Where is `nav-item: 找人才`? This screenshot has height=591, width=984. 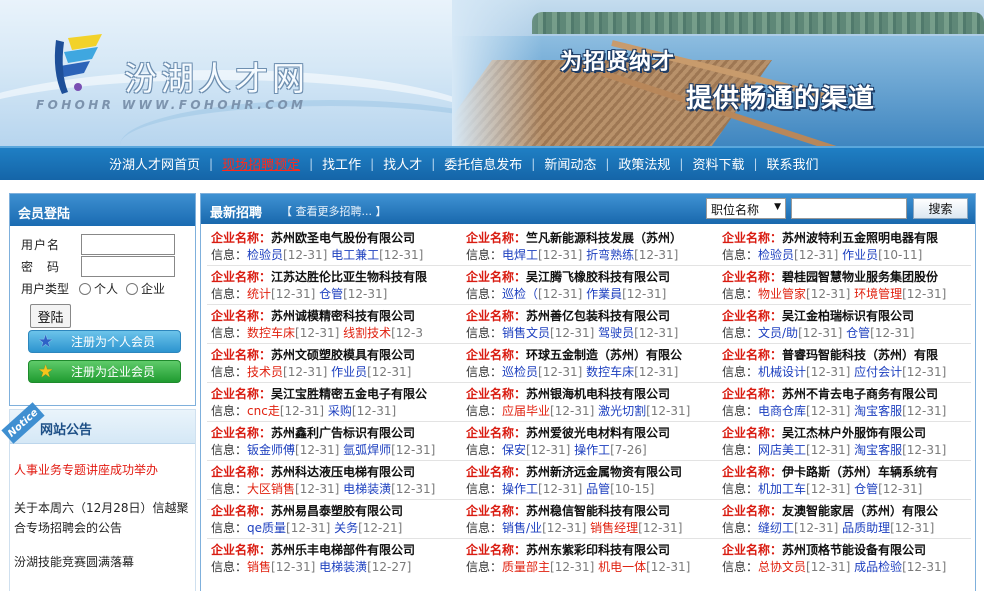 nav-item: 找人才 is located at coordinates (402, 163).